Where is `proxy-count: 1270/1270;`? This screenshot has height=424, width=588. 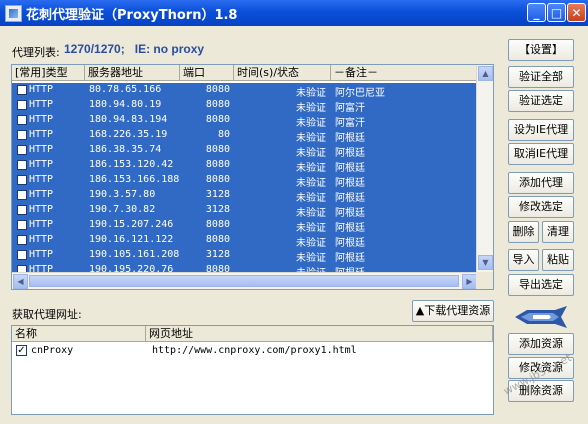 proxy-count: 1270/1270; is located at coordinates (94, 49).